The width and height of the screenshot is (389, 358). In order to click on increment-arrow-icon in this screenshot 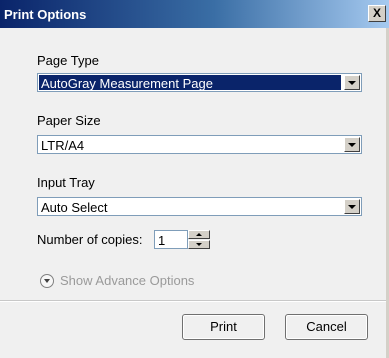, I will do `click(199, 234)`.